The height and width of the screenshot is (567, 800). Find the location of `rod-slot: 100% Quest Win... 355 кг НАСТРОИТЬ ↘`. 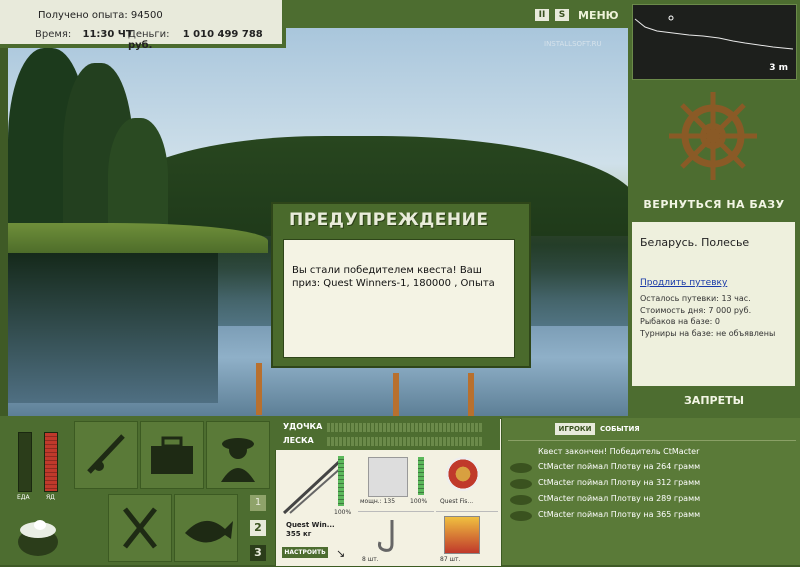

rod-slot: 100% Quest Win... 355 кг НАСТРОИТЬ ↘ is located at coordinates (317, 508).